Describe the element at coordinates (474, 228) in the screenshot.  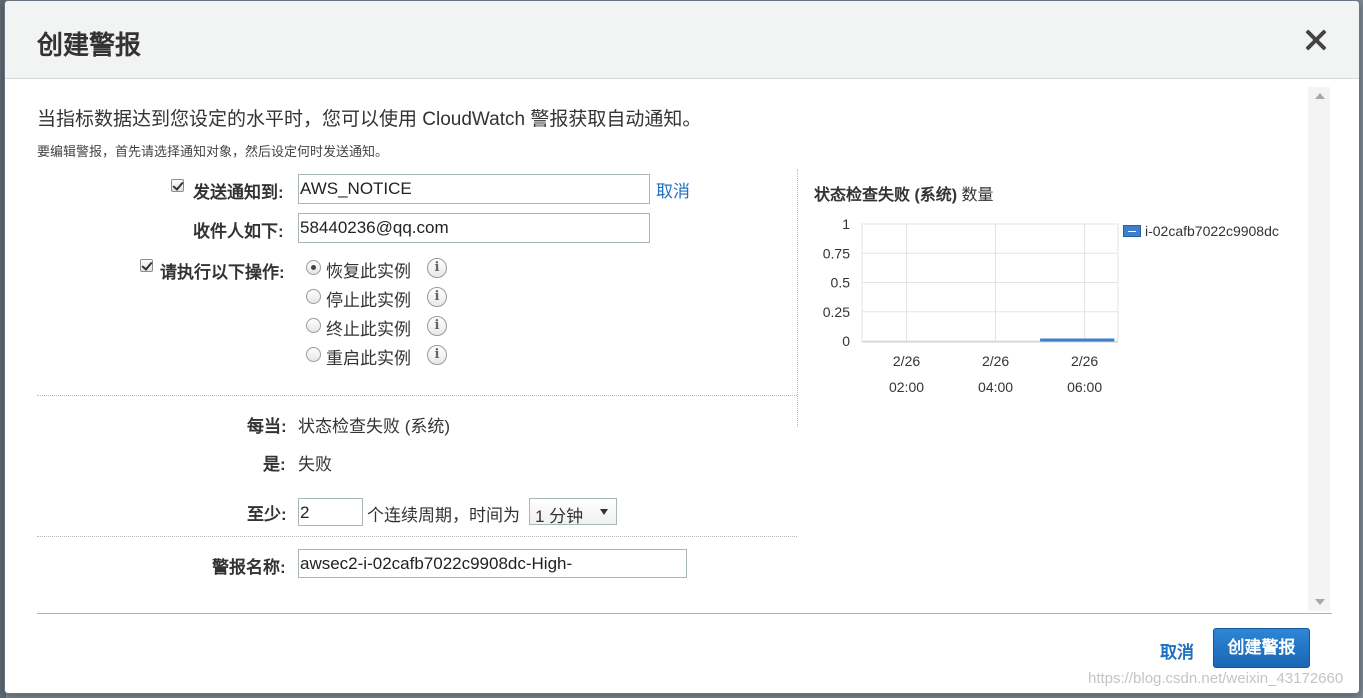
I see `recipients-input: 58440236@qq.com` at that location.